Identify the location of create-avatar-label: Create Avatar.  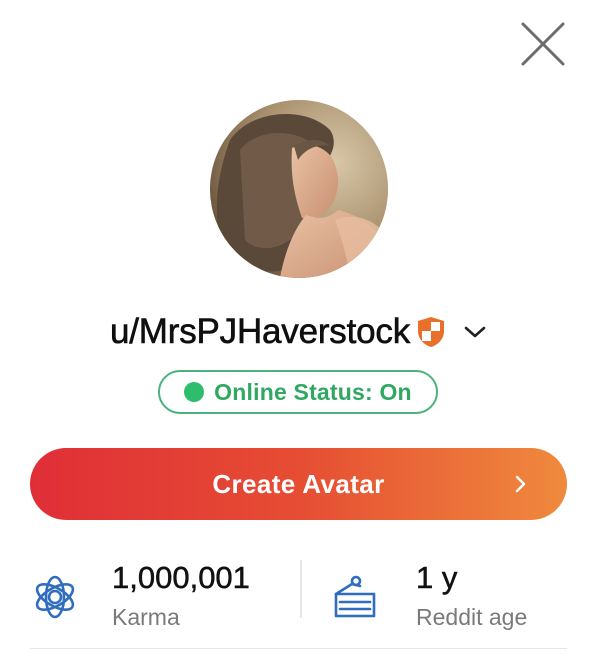
(298, 483).